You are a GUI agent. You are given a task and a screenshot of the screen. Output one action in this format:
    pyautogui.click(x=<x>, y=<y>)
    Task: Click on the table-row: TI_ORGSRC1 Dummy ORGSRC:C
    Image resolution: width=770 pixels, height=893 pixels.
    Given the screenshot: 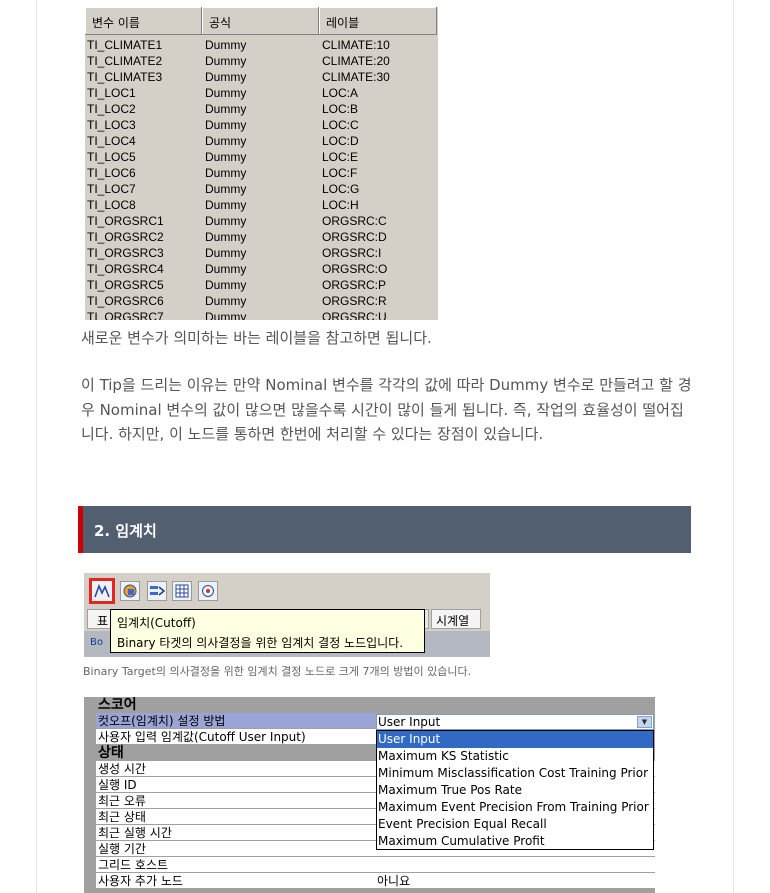 What is the action you would take?
    pyautogui.click(x=261, y=221)
    